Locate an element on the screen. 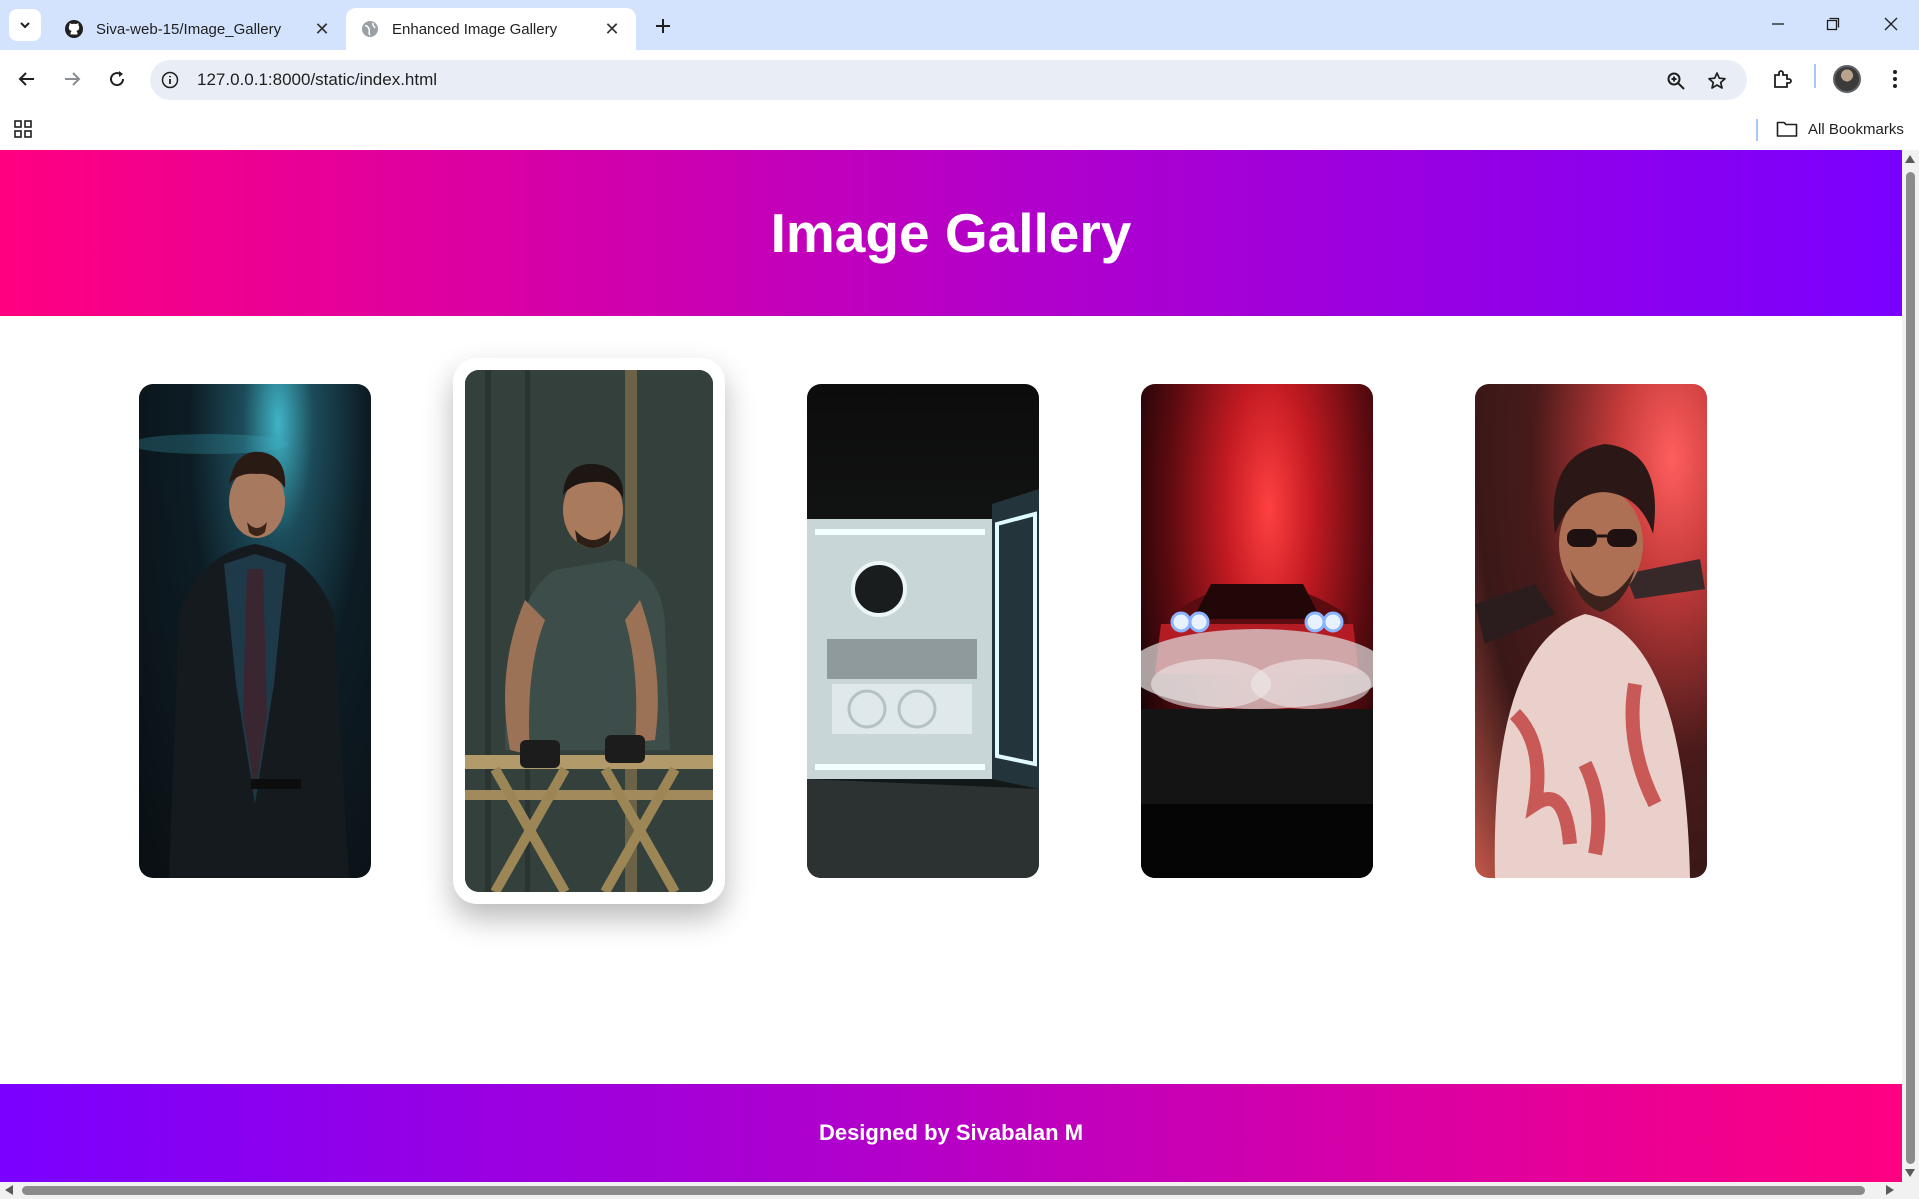  tab-github: Siva-web-15/Image_Gallery ✕ is located at coordinates (198, 29).